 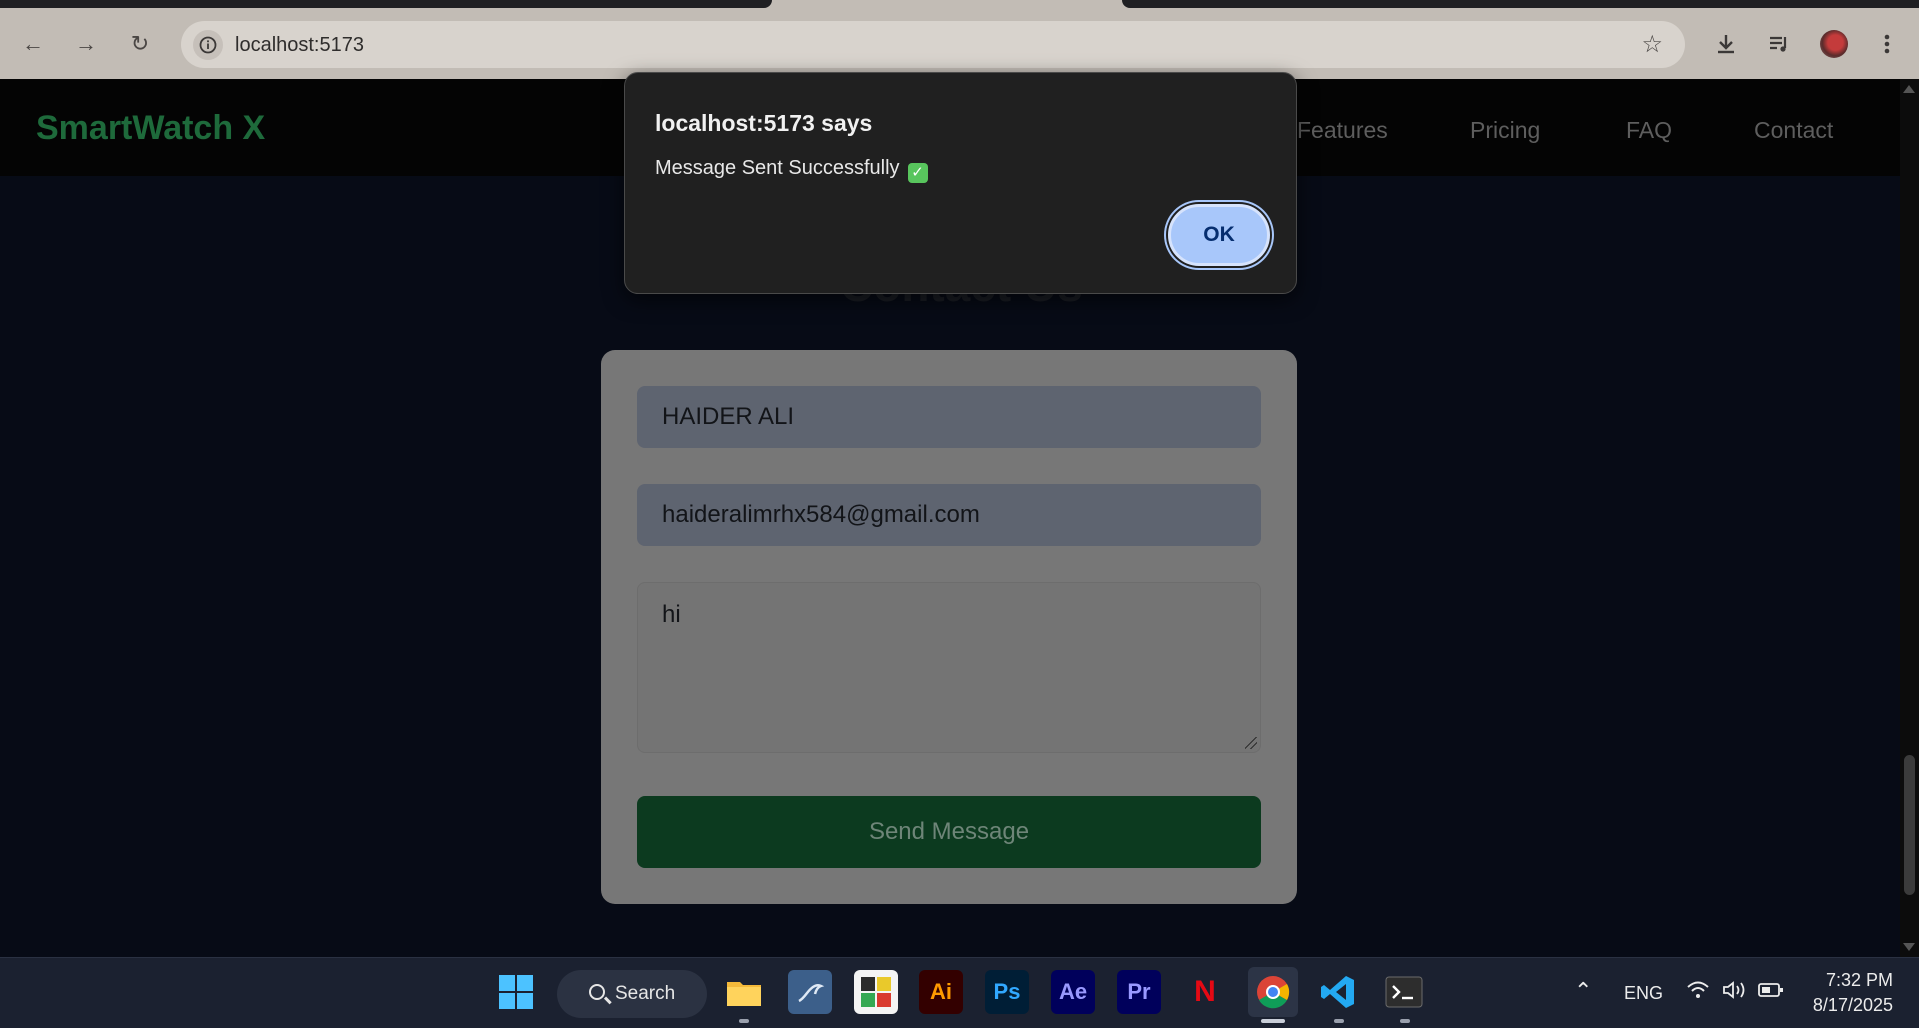 I want to click on tab-inactive-left, so click(x=386, y=4).